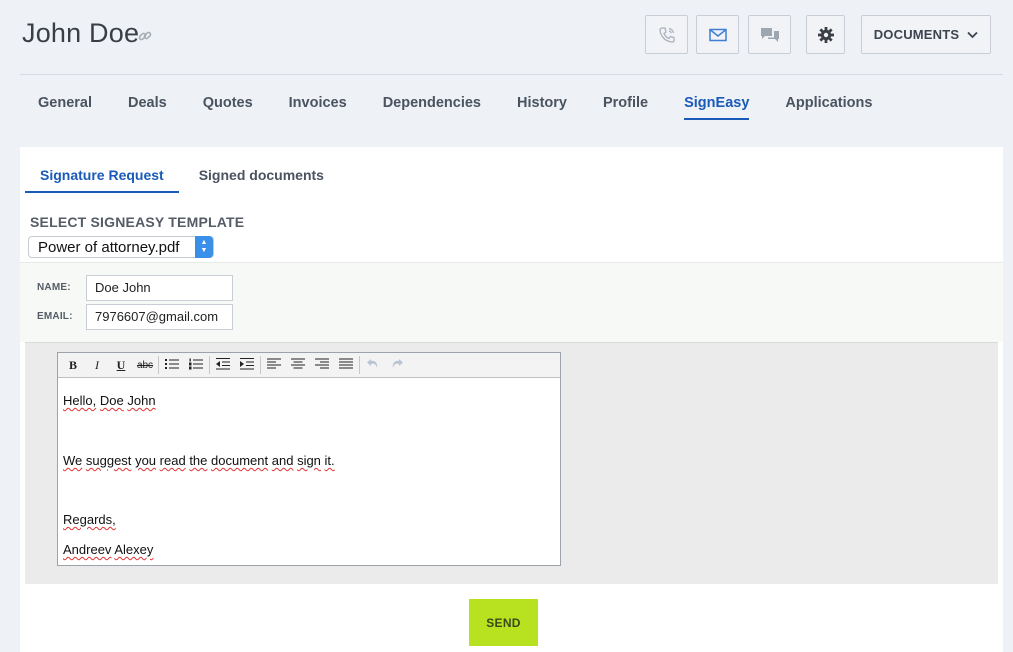 The width and height of the screenshot is (1013, 652). I want to click on message-word: it., so click(329, 460).